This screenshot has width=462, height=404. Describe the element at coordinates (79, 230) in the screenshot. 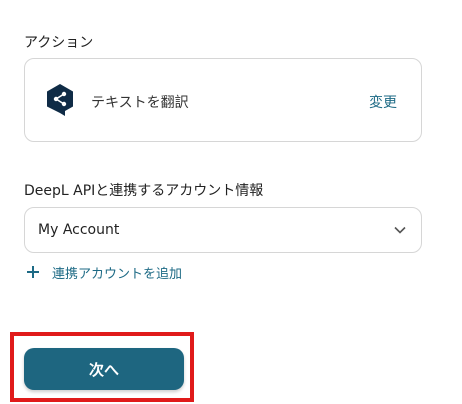

I see `selected-account-value: My Account` at that location.